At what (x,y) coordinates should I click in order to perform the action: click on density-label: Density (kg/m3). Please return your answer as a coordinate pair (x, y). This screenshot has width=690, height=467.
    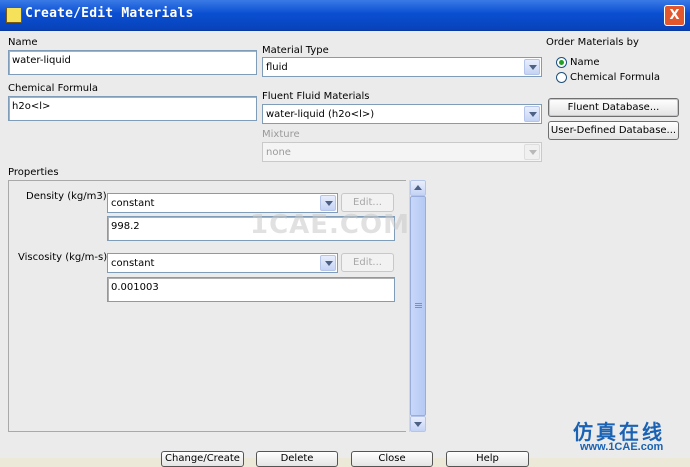
    Looking at the image, I should click on (66, 196).